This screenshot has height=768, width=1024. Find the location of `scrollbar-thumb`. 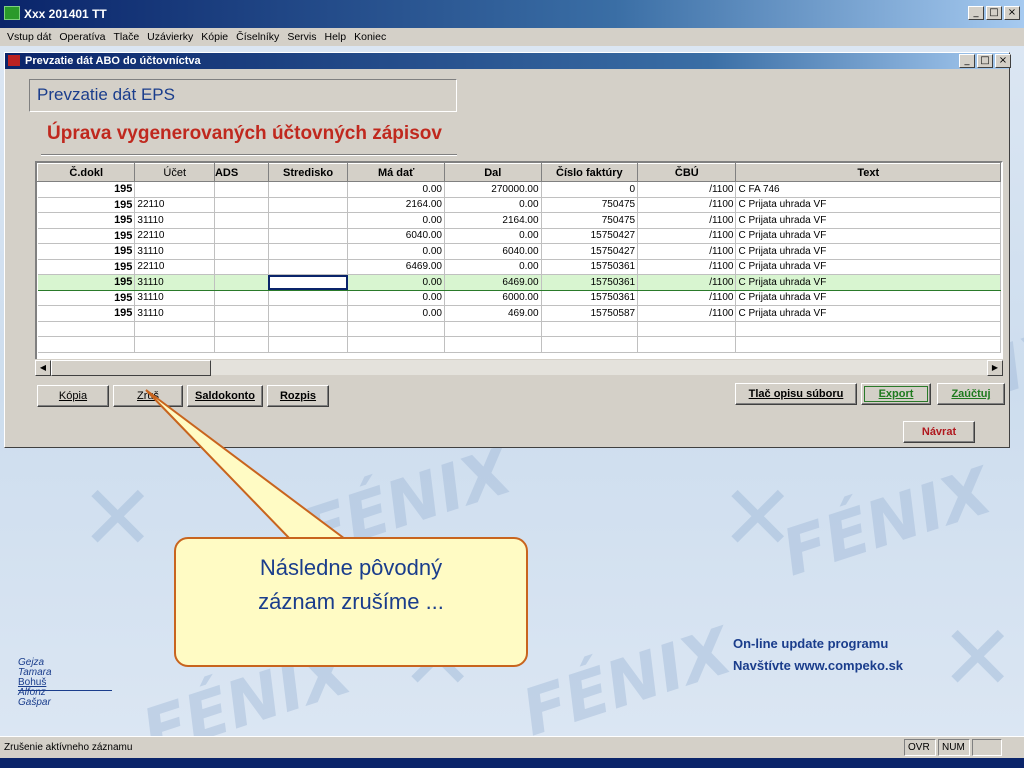

scrollbar-thumb is located at coordinates (131, 368).